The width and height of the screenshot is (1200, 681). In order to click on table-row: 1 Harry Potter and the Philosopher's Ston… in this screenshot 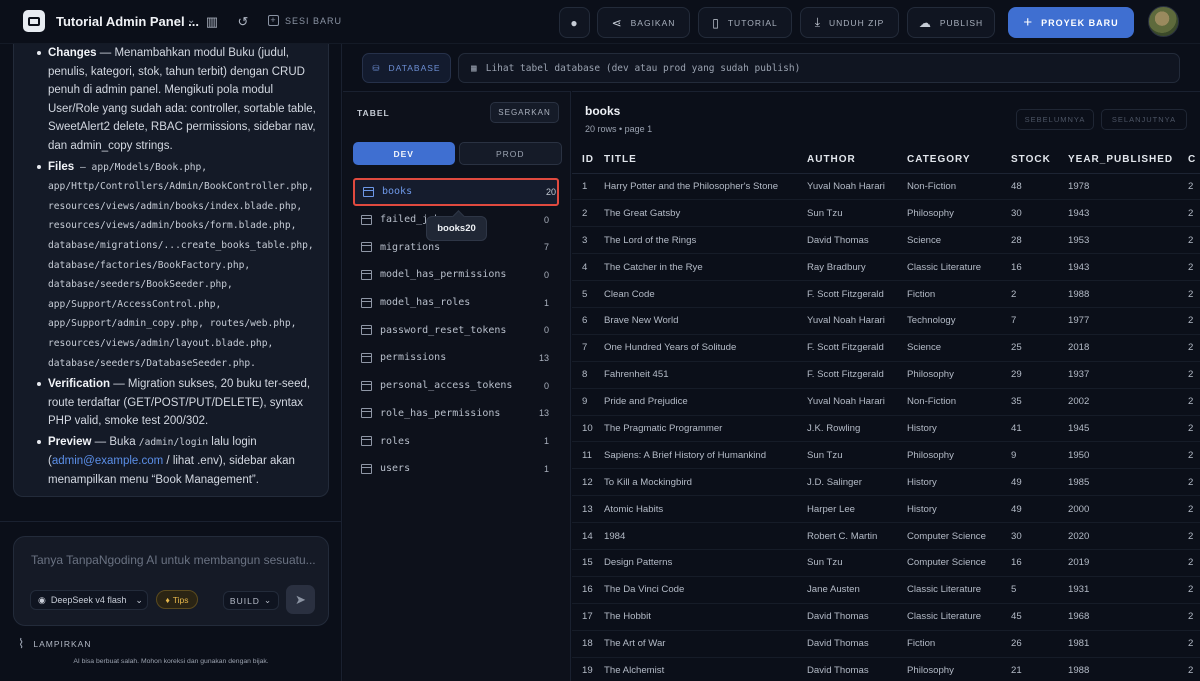, I will do `click(886, 187)`.